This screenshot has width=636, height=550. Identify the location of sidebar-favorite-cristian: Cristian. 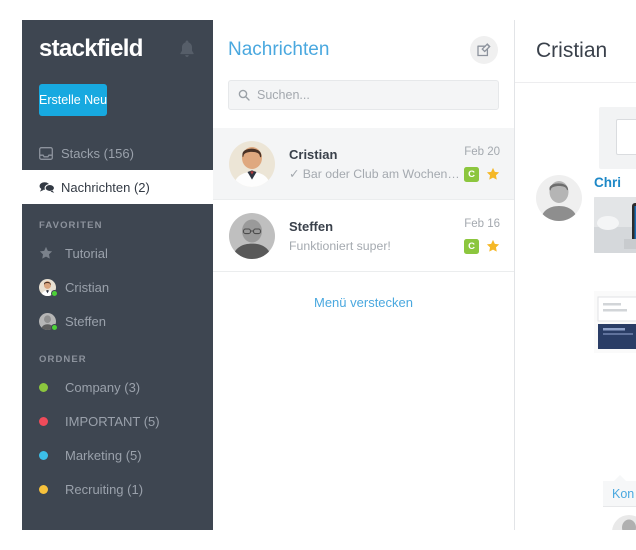
(117, 287).